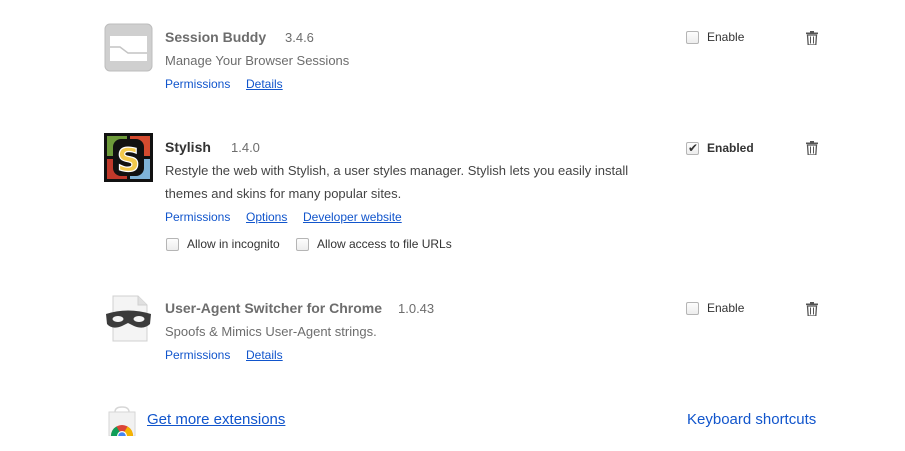 The height and width of the screenshot is (451, 905). What do you see at coordinates (216, 37) in the screenshot?
I see `extension-name: Session Buddy` at bounding box center [216, 37].